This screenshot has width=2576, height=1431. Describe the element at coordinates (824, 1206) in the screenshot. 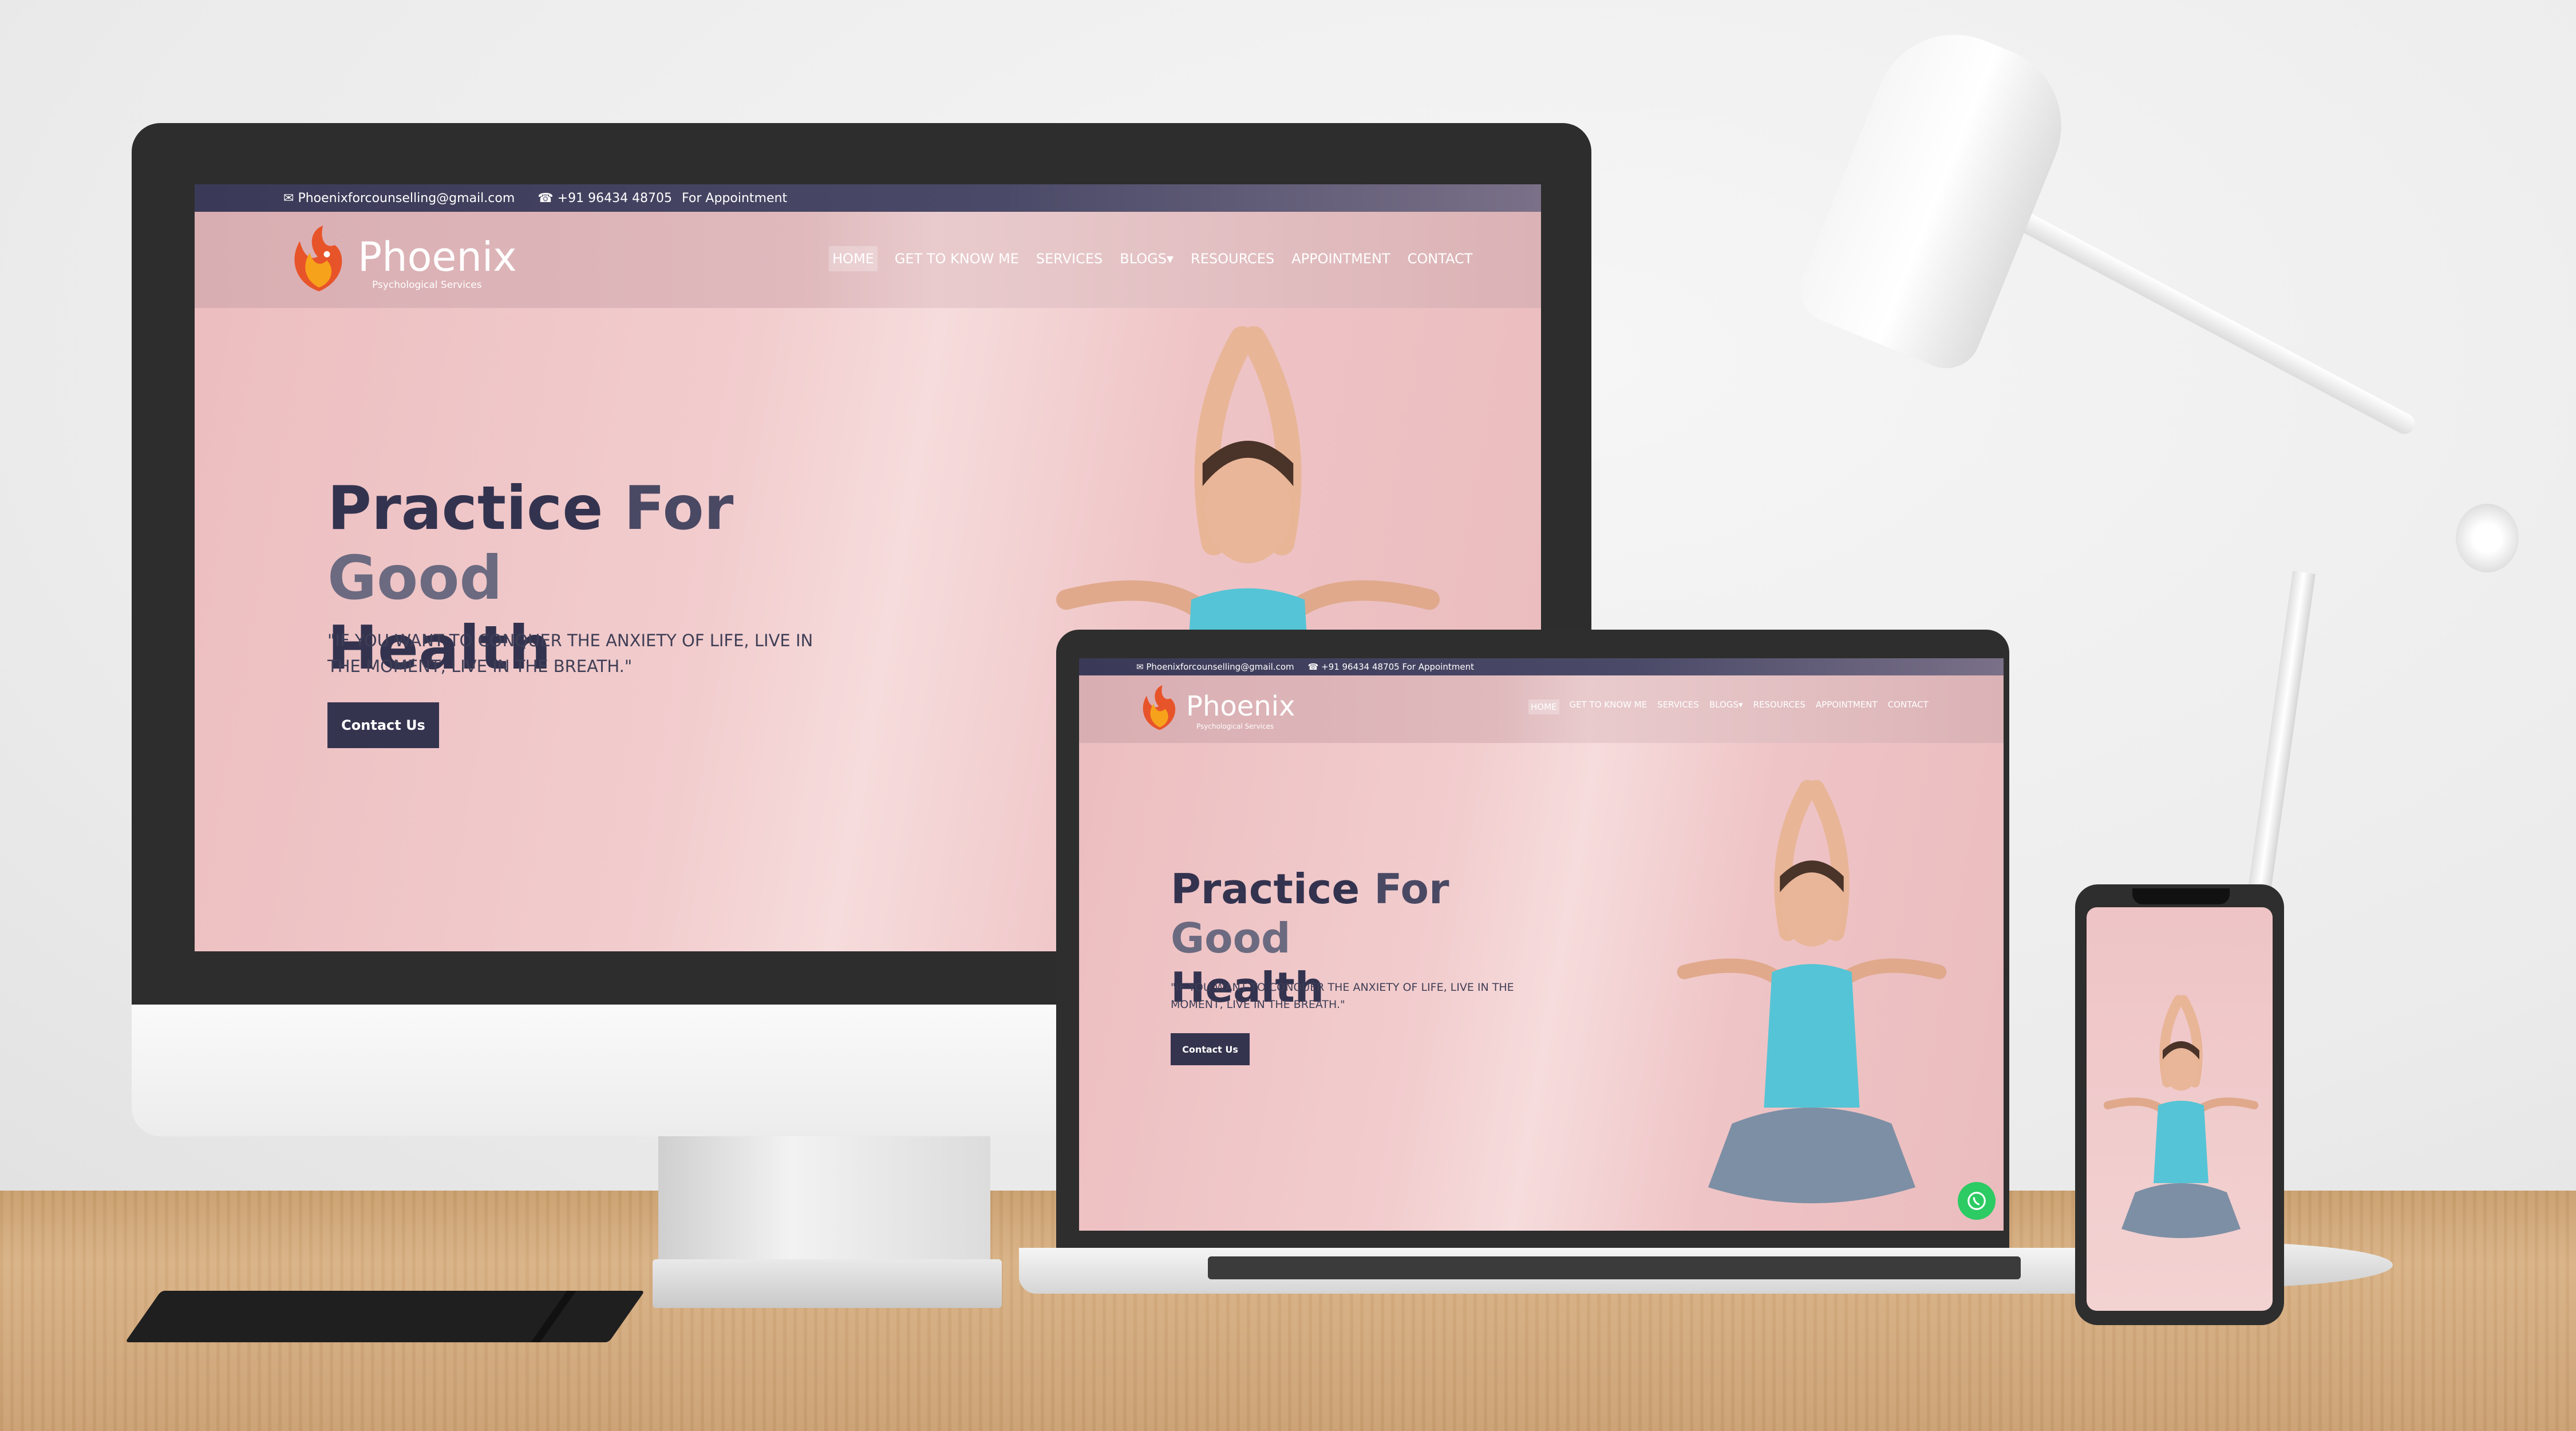

I see `monitor-stand` at that location.